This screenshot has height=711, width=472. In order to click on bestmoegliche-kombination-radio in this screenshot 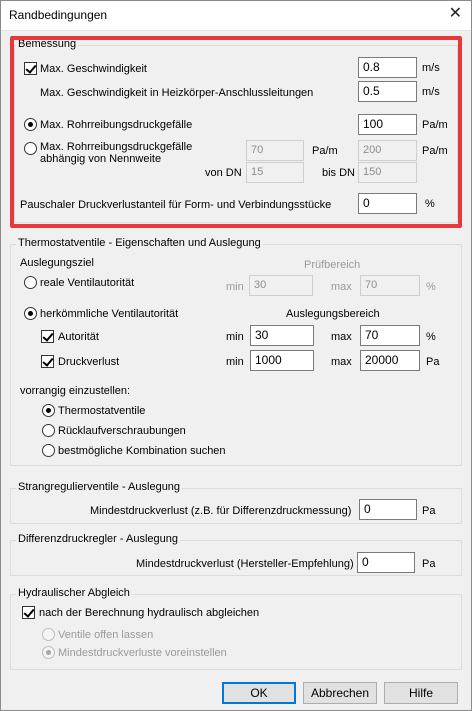, I will do `click(48, 450)`.